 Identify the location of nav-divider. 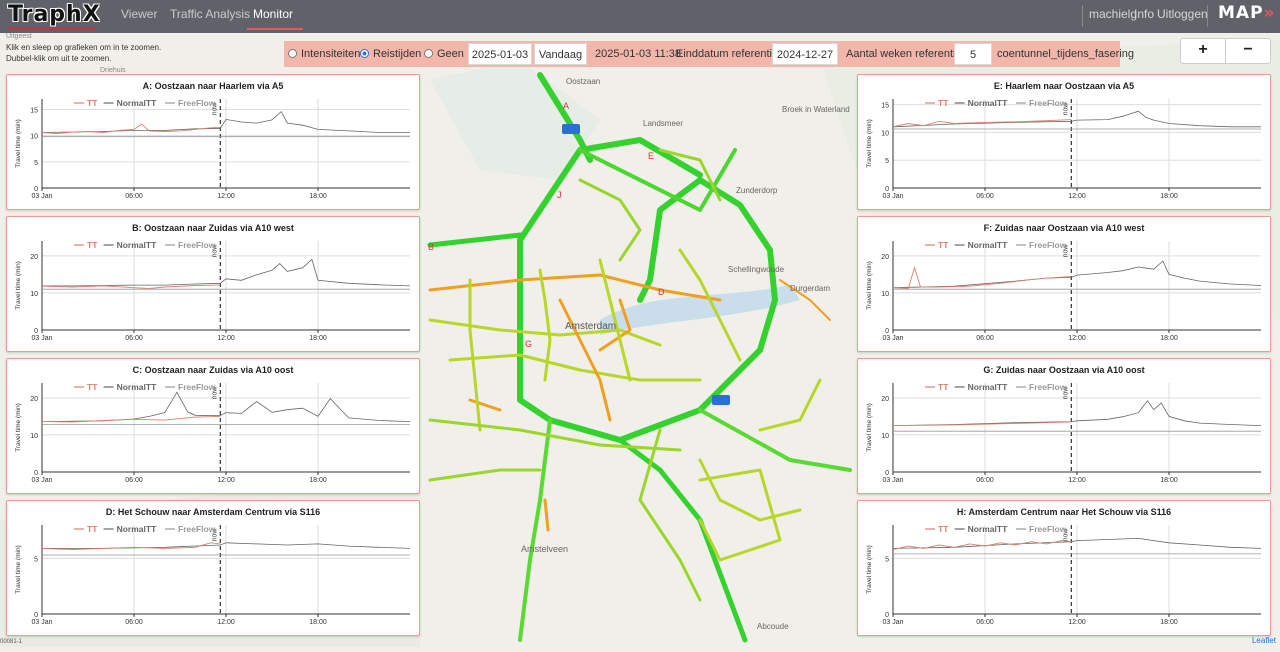
(1207, 16).